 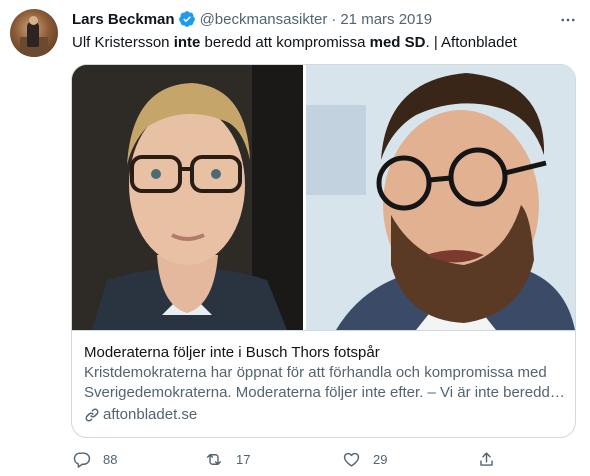 What do you see at coordinates (568, 20) in the screenshot?
I see `more-options-icon` at bounding box center [568, 20].